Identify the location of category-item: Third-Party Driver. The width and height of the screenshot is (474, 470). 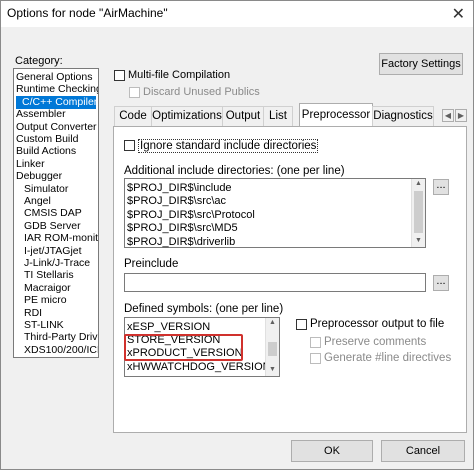
(61, 337).